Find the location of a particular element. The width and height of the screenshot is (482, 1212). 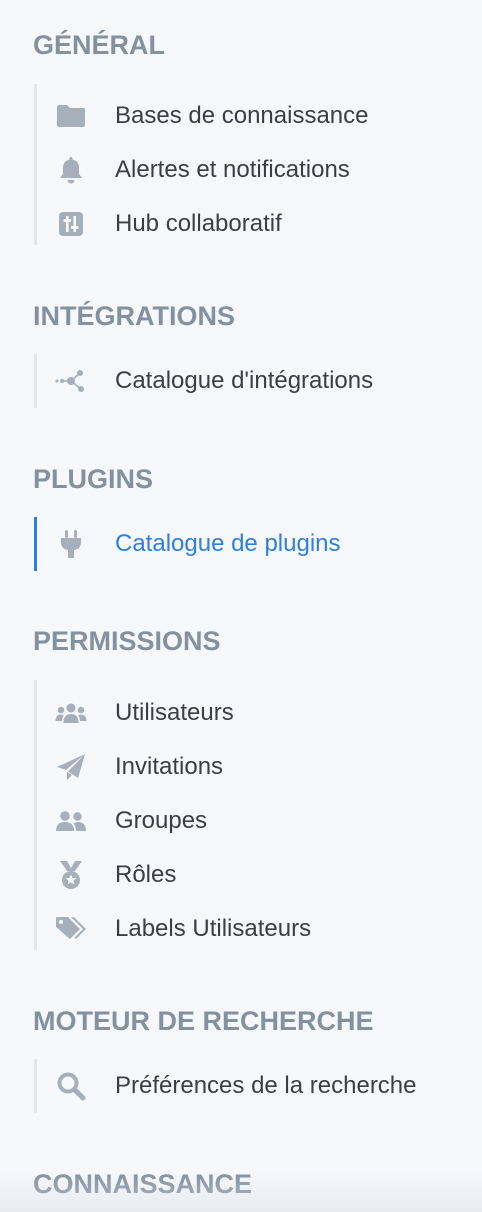

nav-item-label: Labels Utilisateurs is located at coordinates (213, 928).